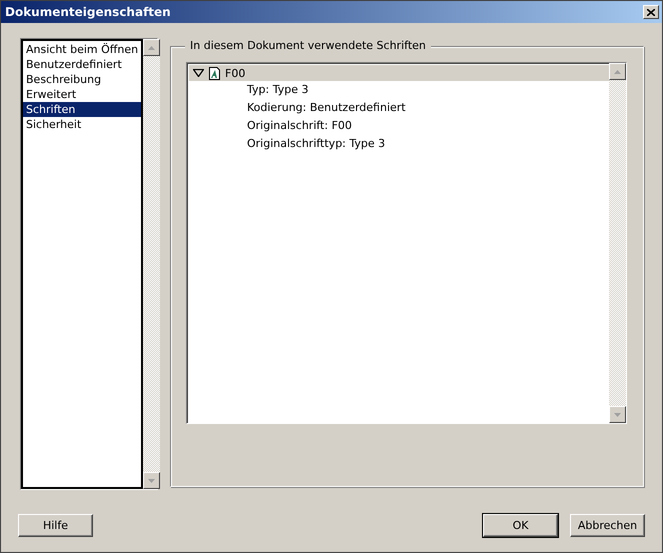 The width and height of the screenshot is (663, 553). Describe the element at coordinates (55, 525) in the screenshot. I see `dialog-button: Hilfe` at that location.